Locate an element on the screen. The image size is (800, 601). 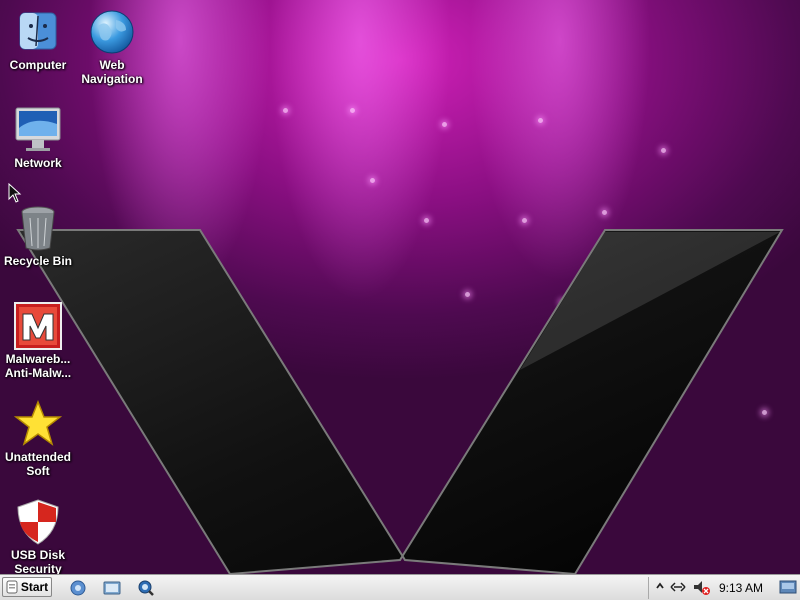
star-icon is located at coordinates (38, 423).